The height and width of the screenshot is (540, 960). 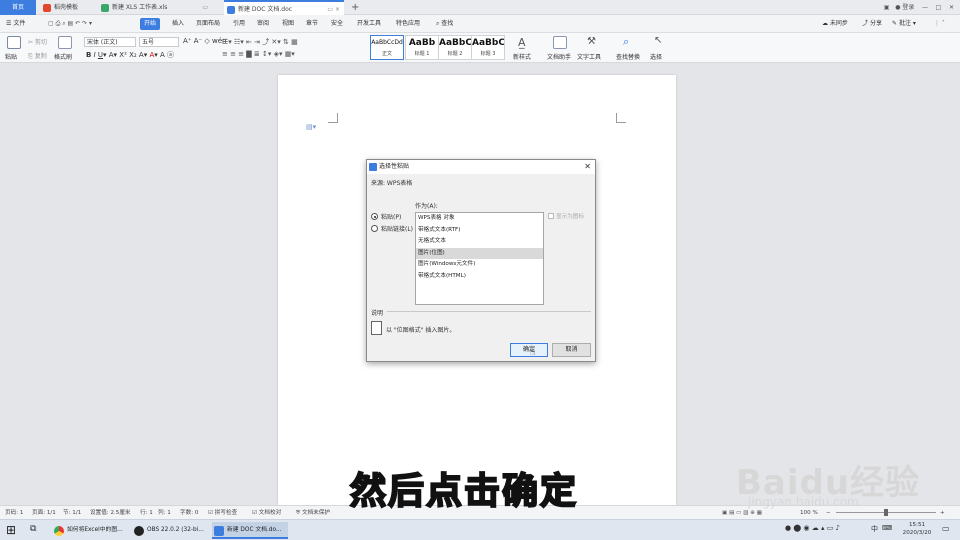 I want to click on docer-icon, so click(x=47, y=8).